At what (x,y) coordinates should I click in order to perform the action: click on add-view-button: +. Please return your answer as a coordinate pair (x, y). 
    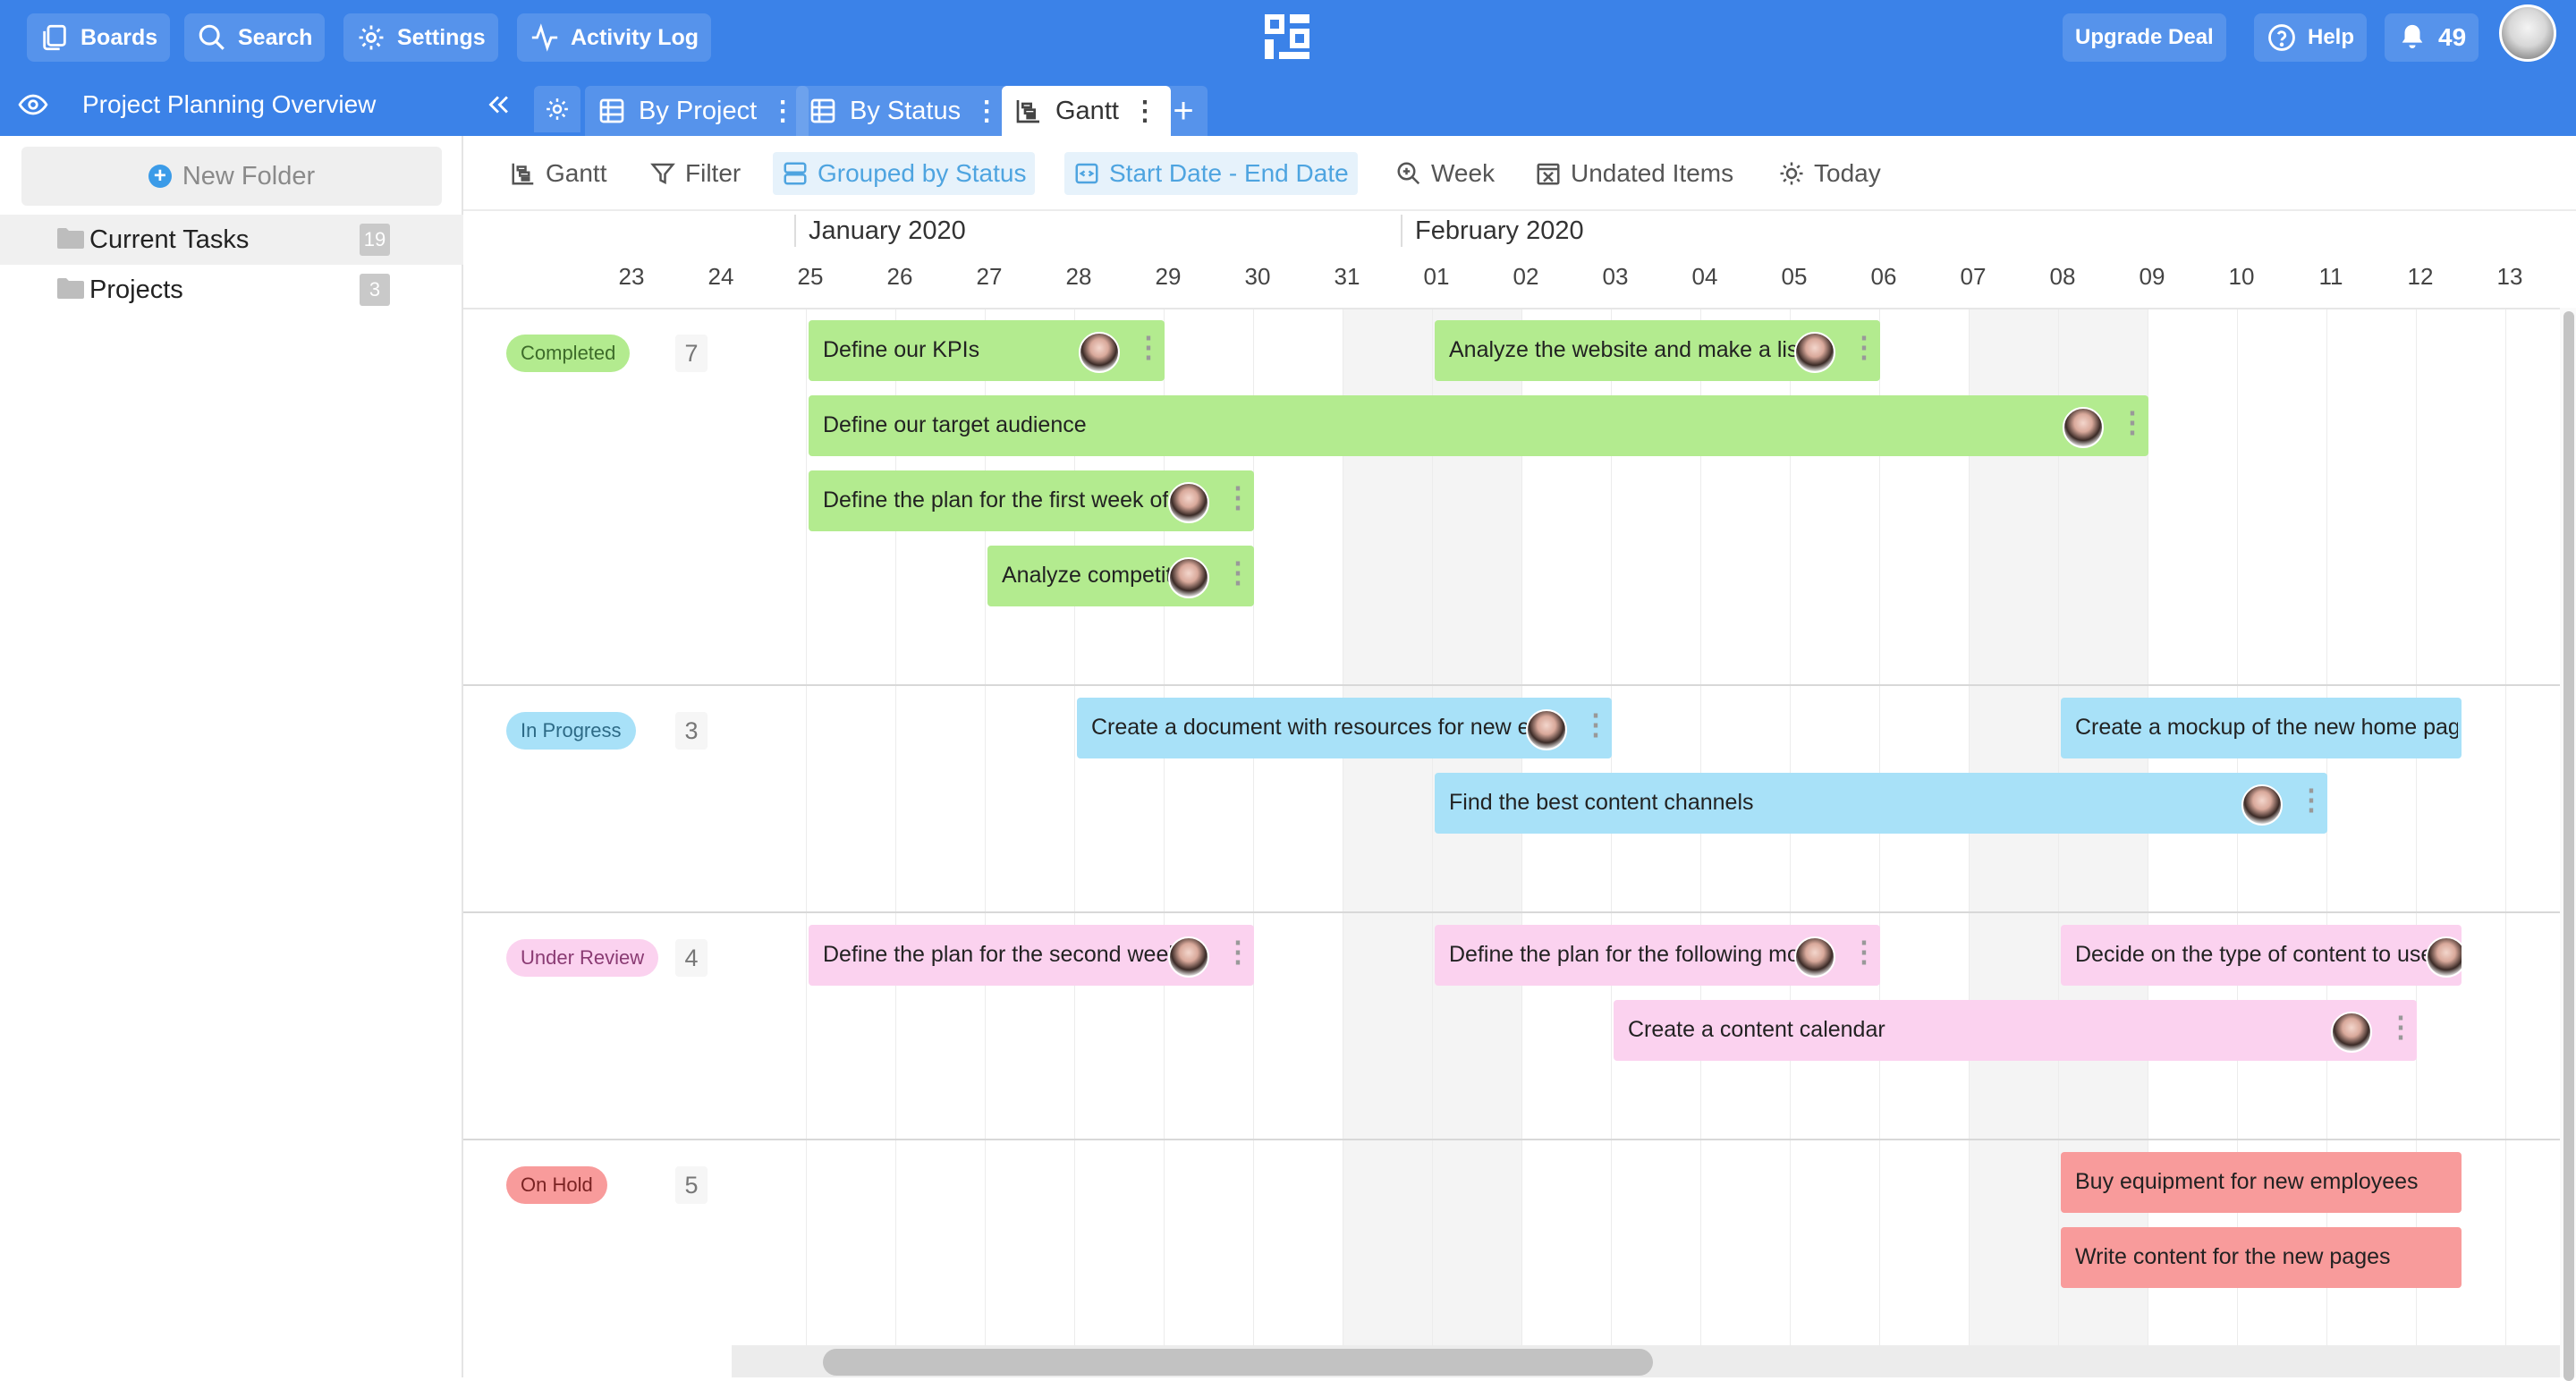
    Looking at the image, I should click on (1183, 111).